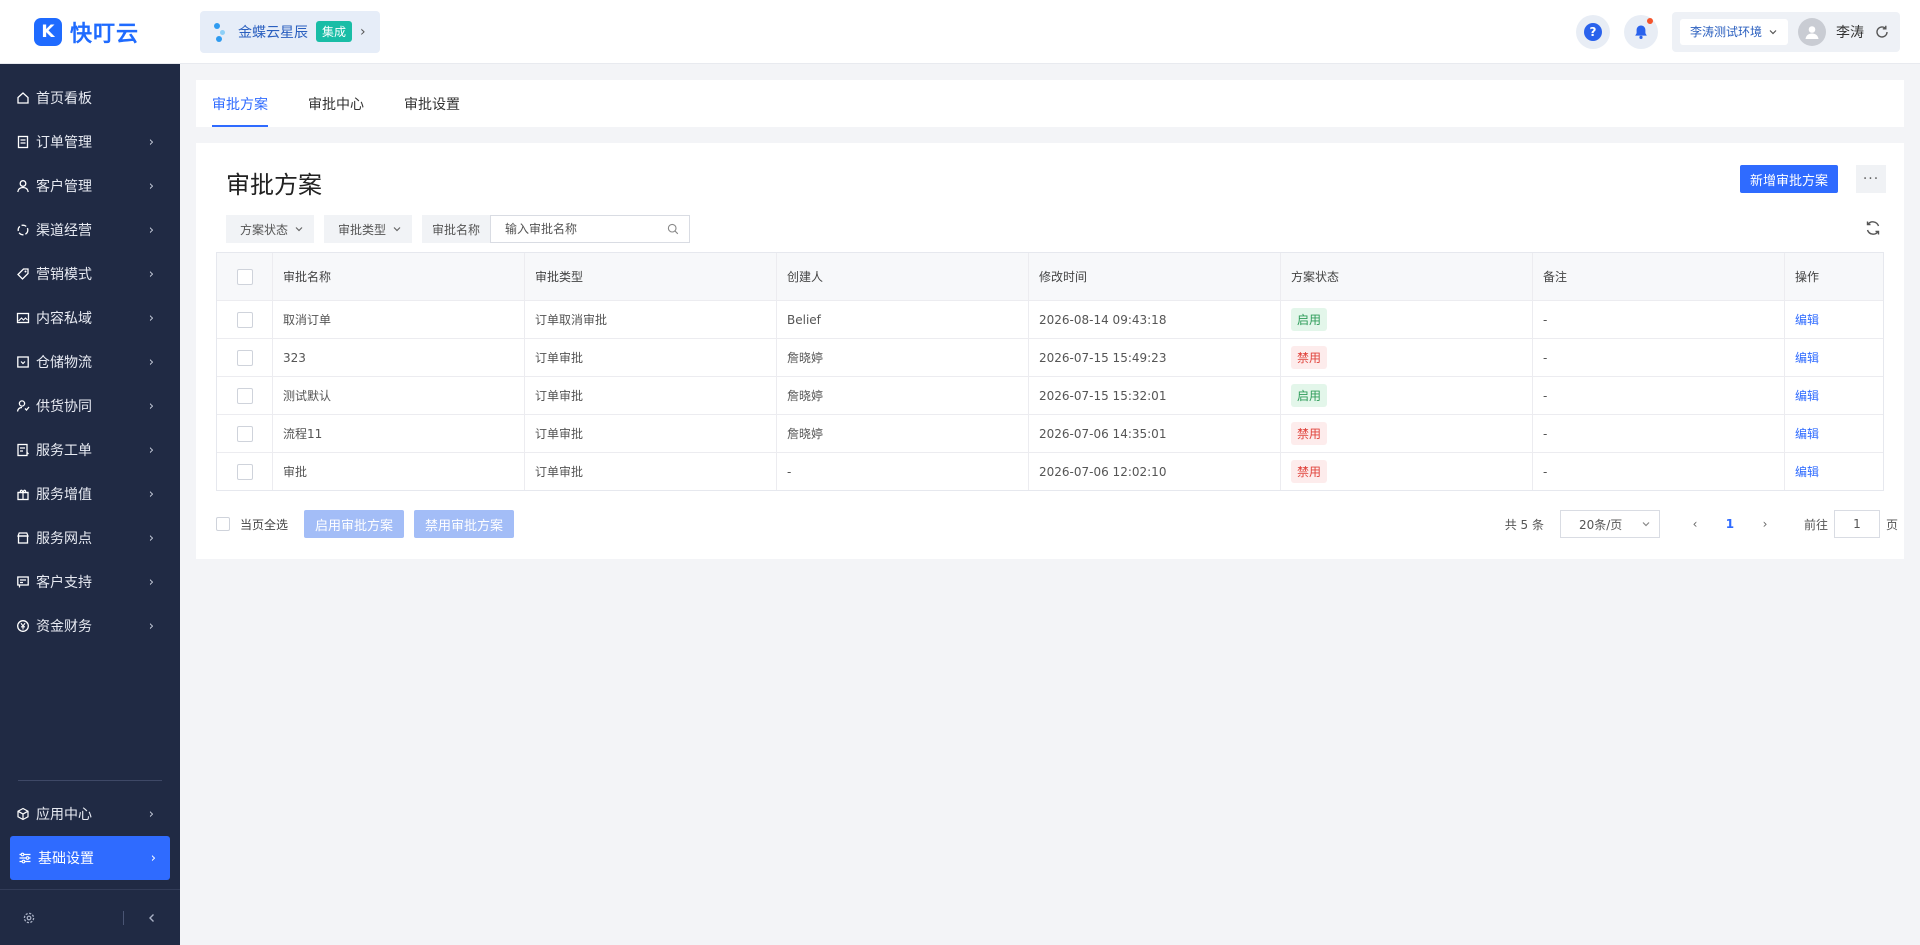 Image resolution: width=1920 pixels, height=945 pixels. What do you see at coordinates (1407, 433) in the screenshot?
I see `status-cell: 禁用` at bounding box center [1407, 433].